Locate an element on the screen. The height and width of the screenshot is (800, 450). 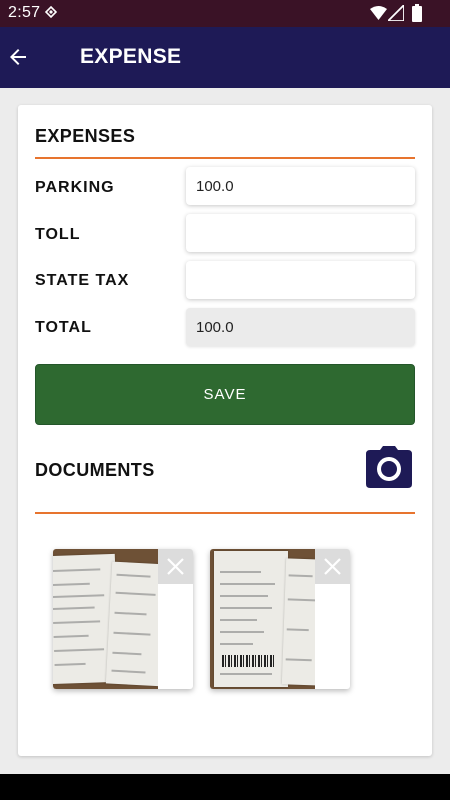
app-bar: EXPENSE is located at coordinates (225, 57).